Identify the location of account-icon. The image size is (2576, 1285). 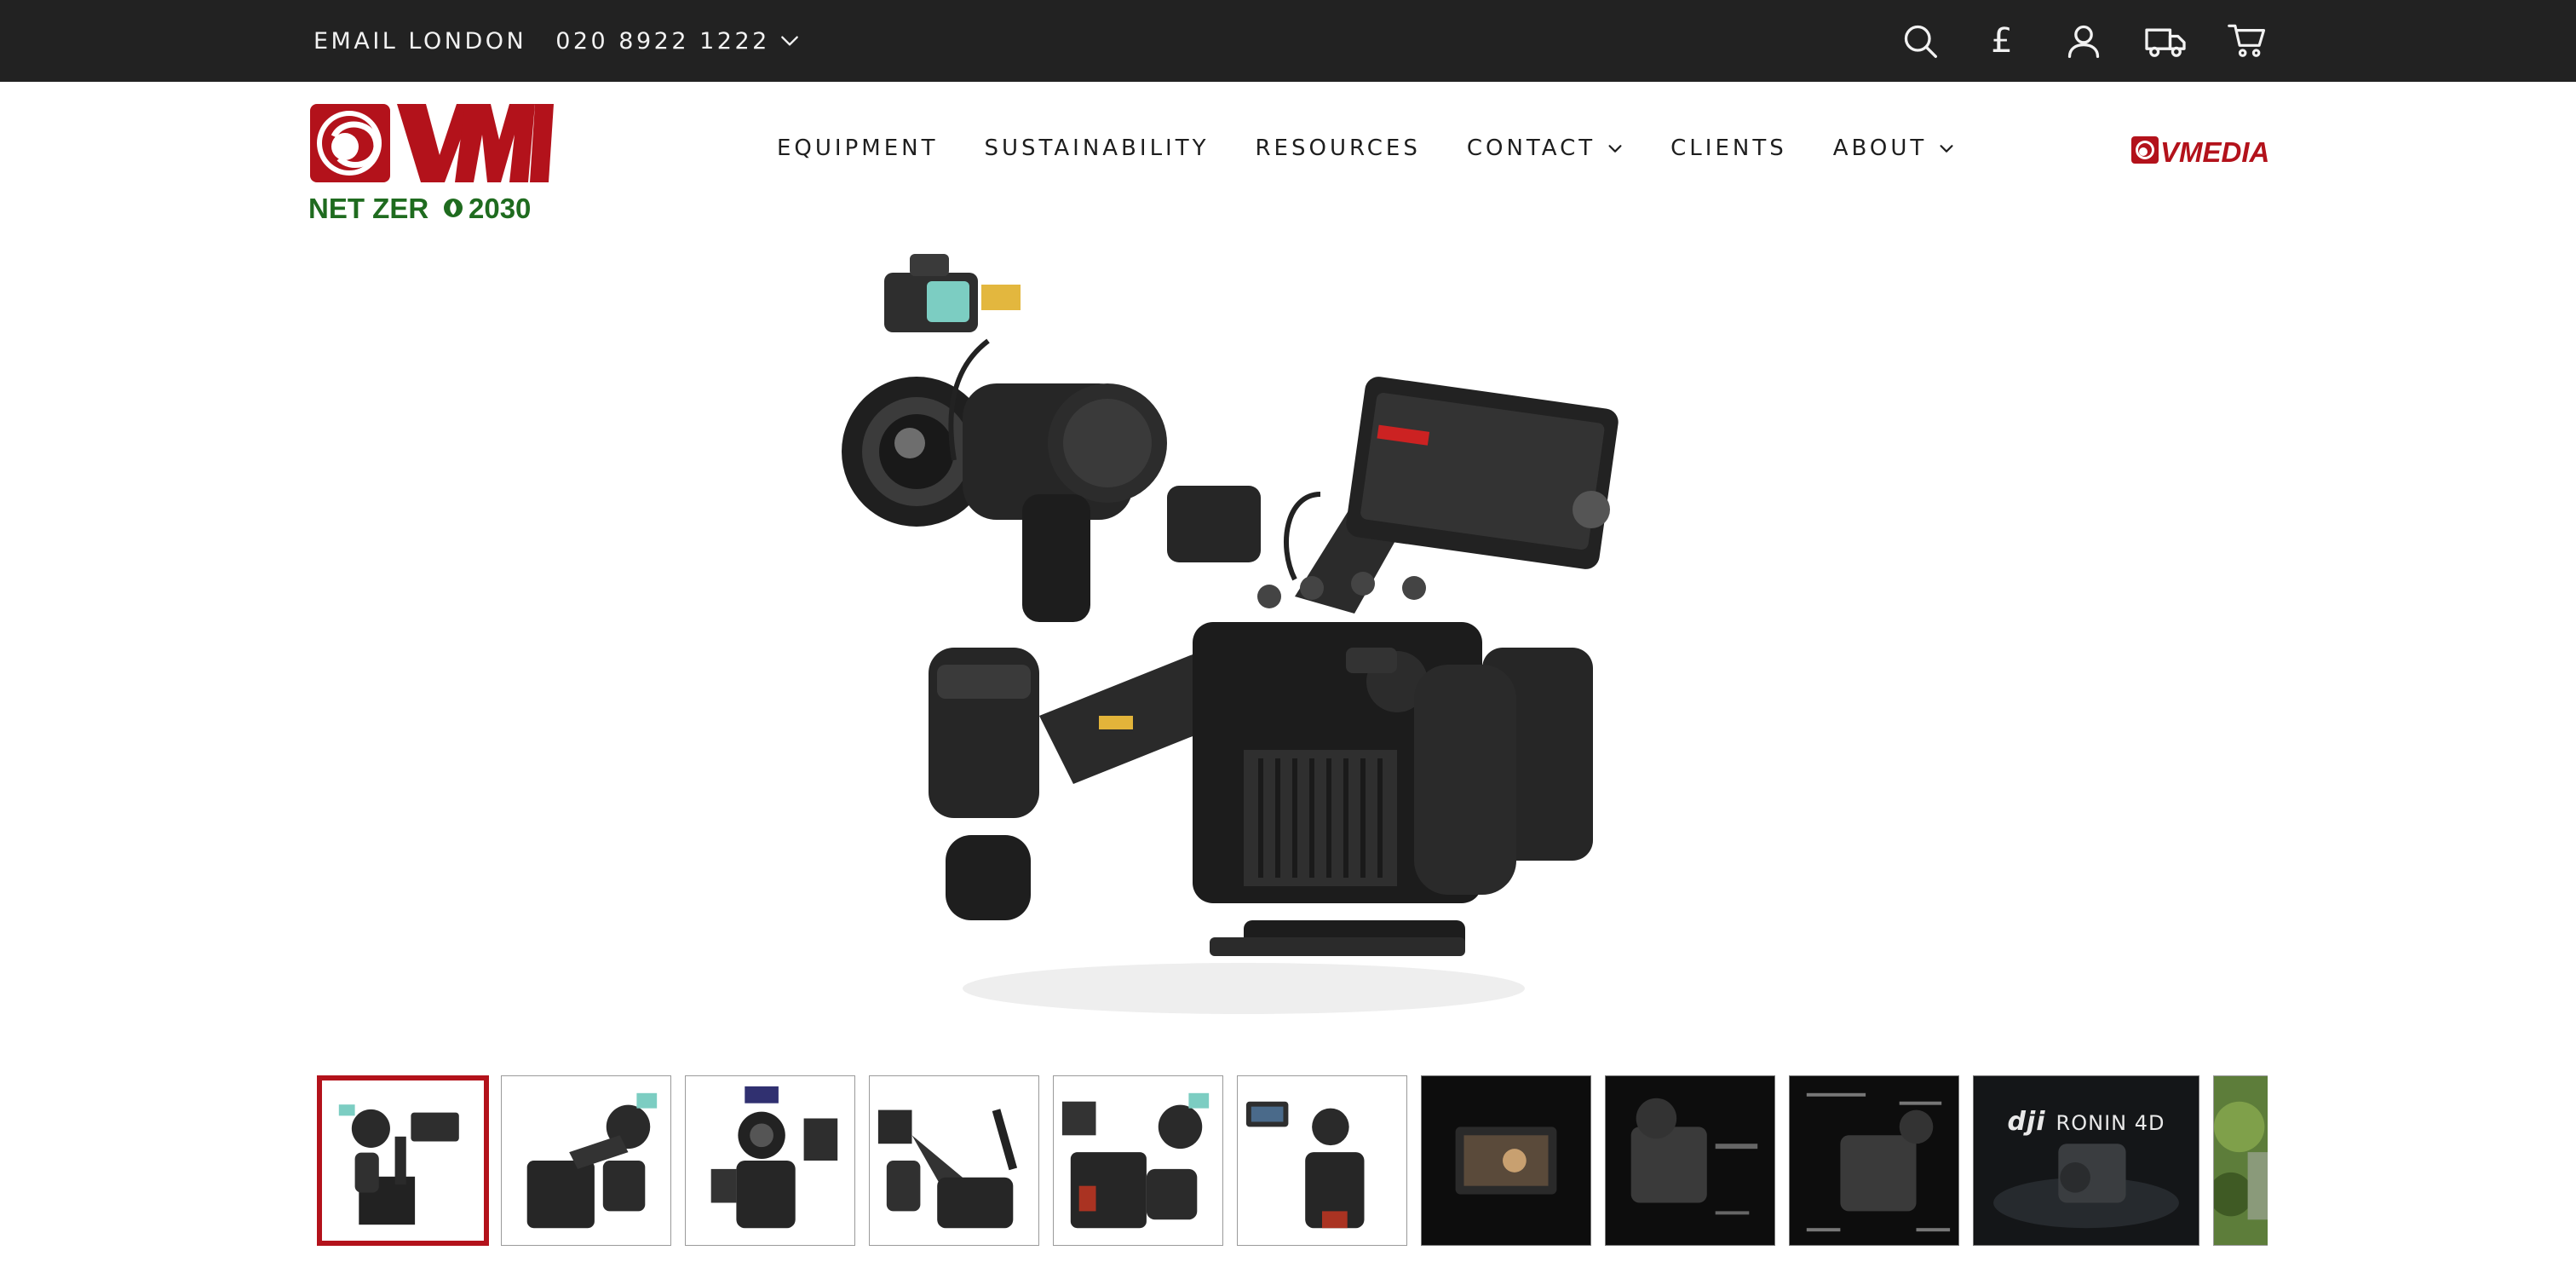
(2084, 41).